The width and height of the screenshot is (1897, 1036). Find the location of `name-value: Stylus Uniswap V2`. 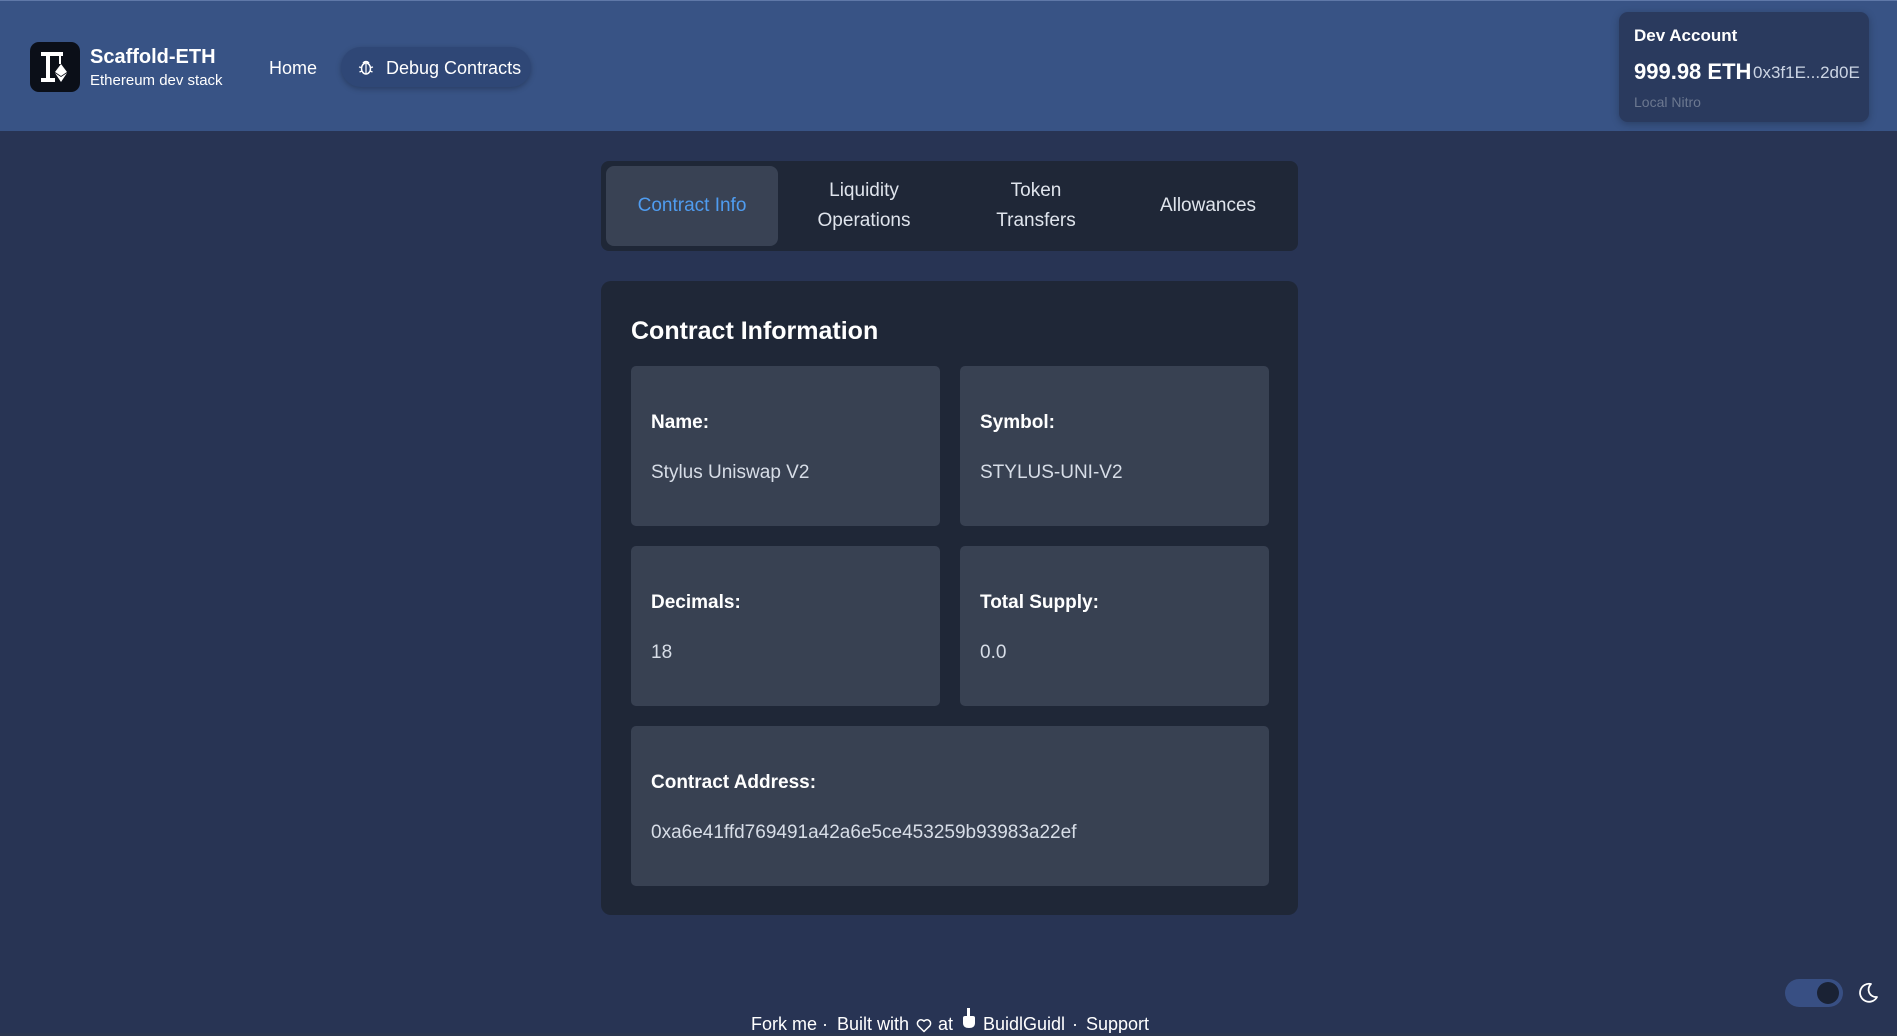

name-value: Stylus Uniswap V2 is located at coordinates (730, 472).